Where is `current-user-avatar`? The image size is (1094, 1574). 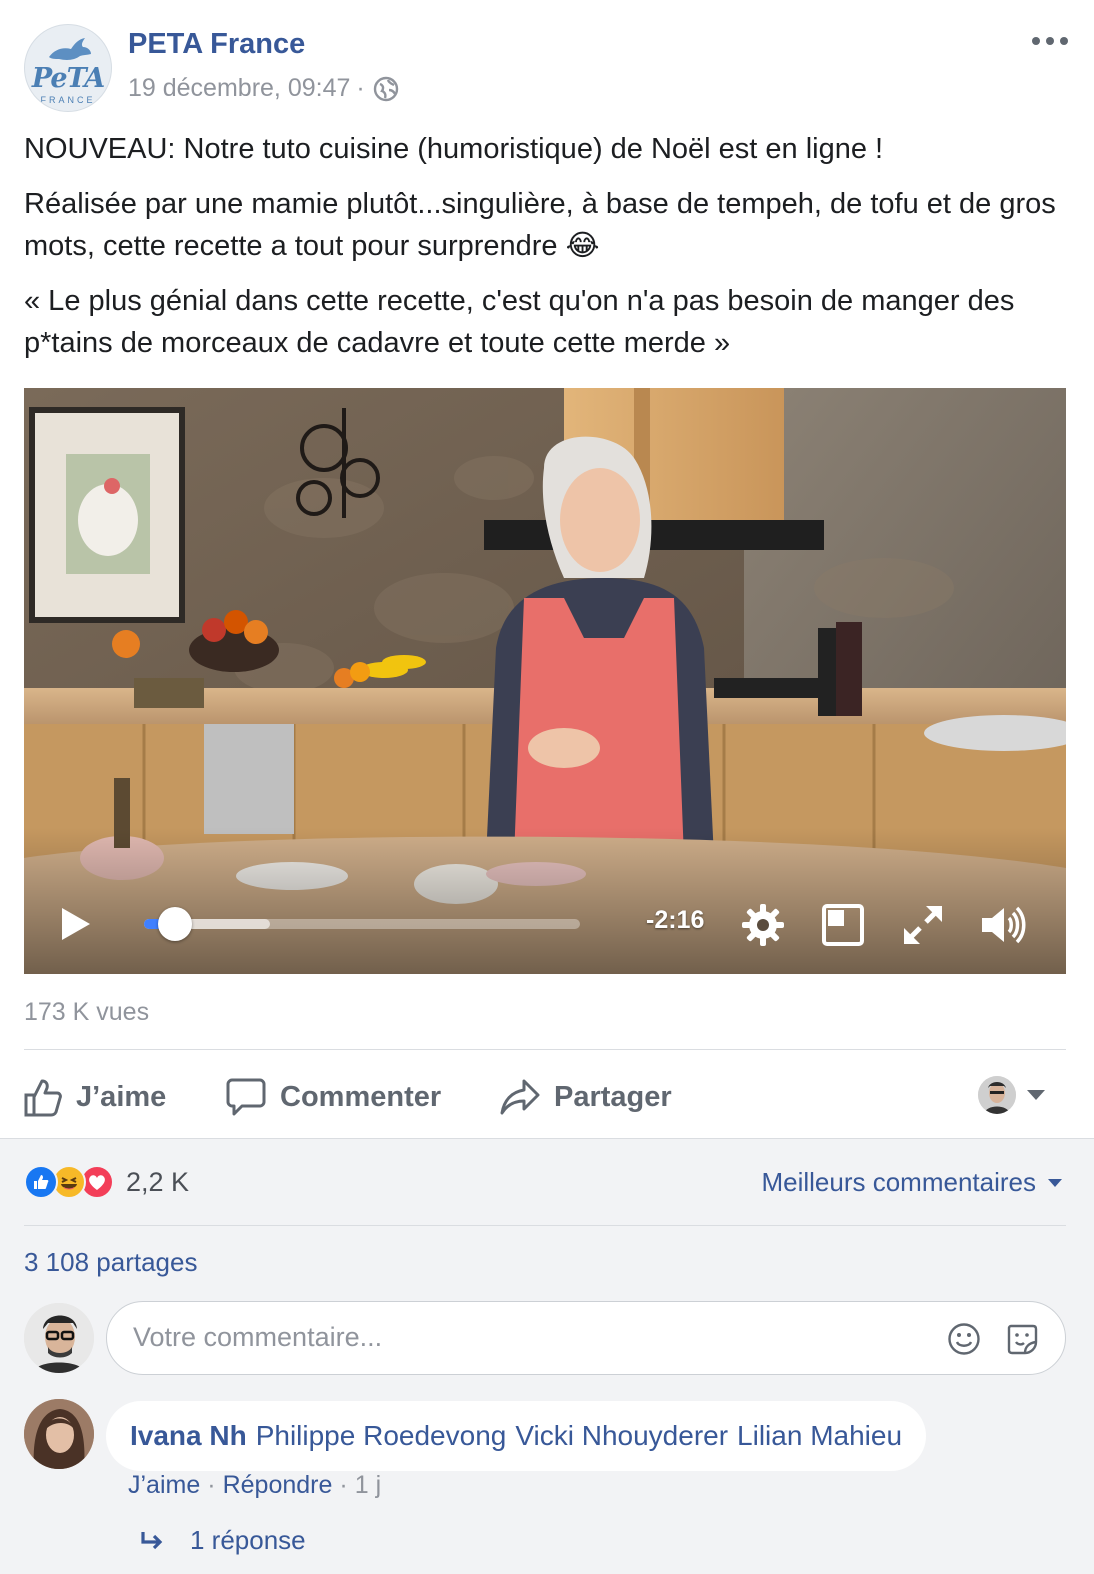
current-user-avatar is located at coordinates (59, 1338).